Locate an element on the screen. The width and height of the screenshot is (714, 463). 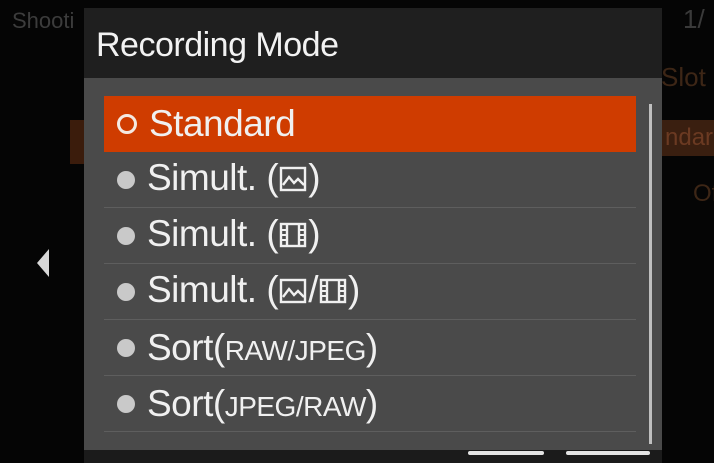
option-sort-raw-jpeg: Sort(RAW/JPEG) is located at coordinates (370, 348).